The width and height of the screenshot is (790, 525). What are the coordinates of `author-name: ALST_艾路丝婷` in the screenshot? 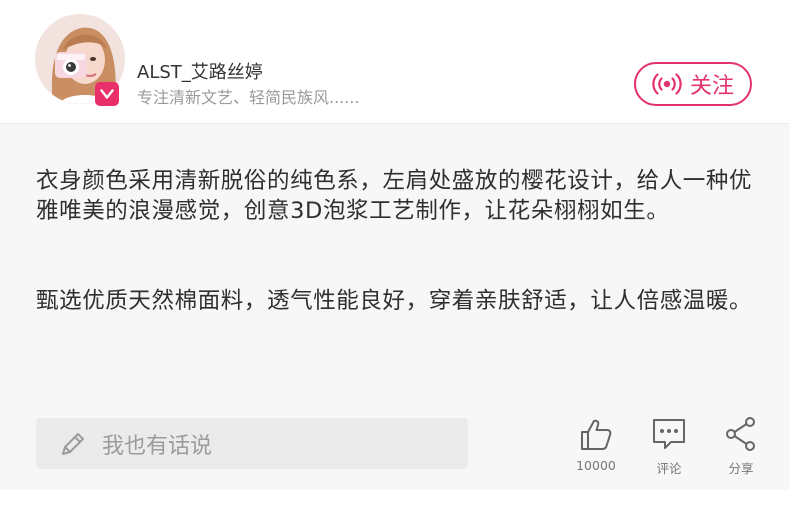 It's located at (200, 73).